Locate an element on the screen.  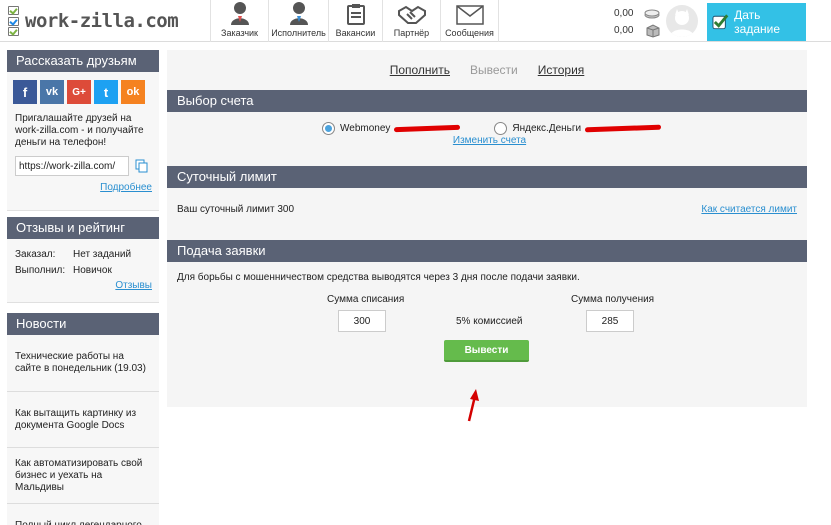
balance-money-value: 0,00 is located at coordinates (624, 13).